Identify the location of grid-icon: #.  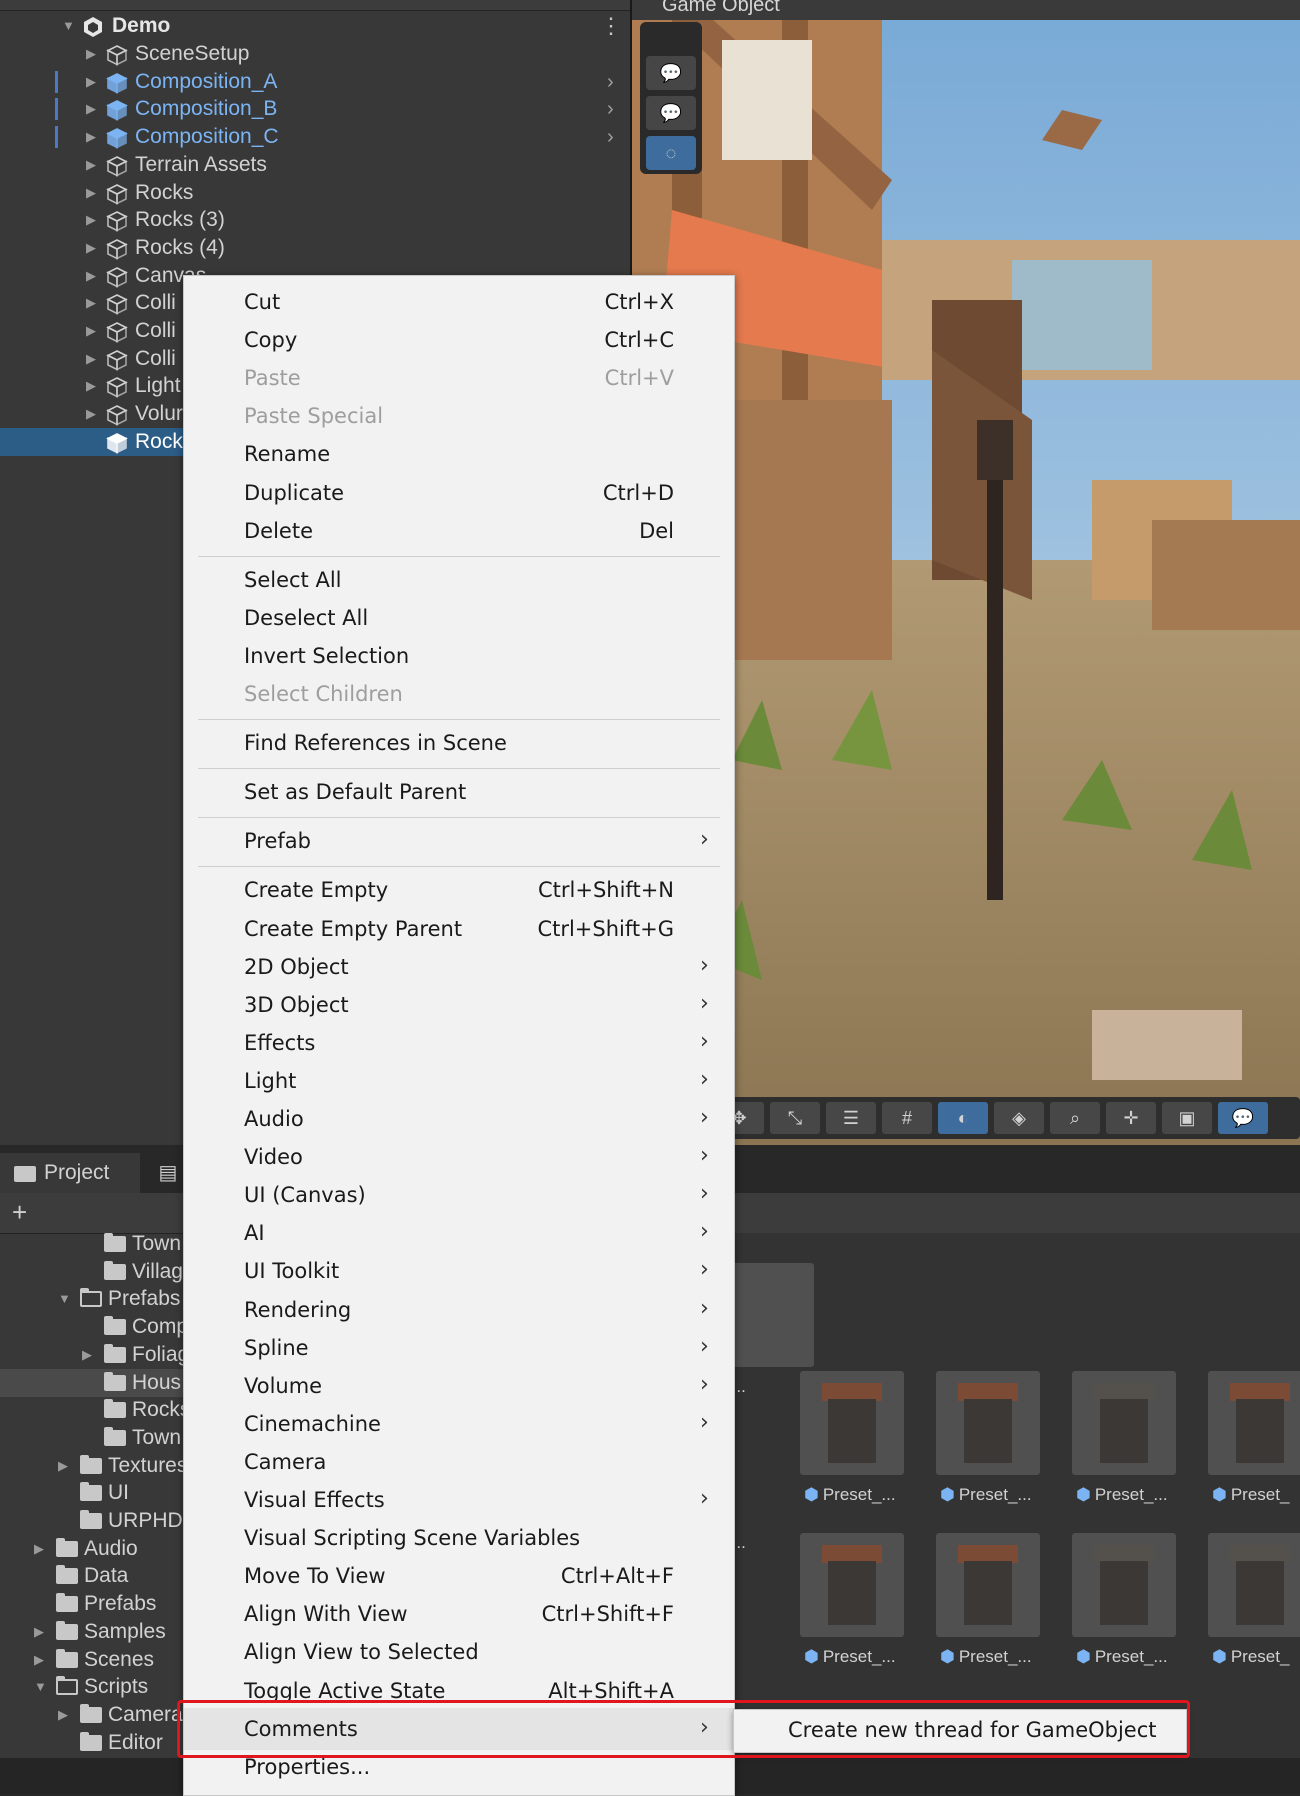
(907, 1118).